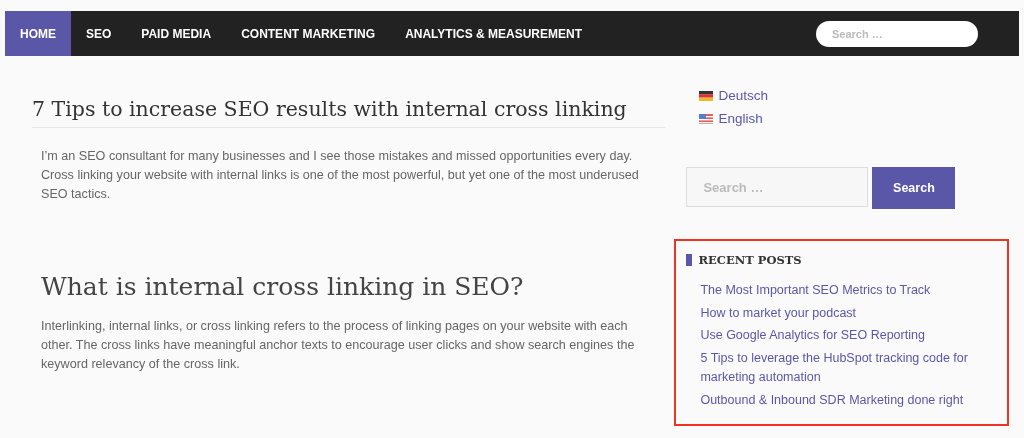  What do you see at coordinates (283, 286) in the screenshot?
I see `section-heading: What is internal cross linking in SEO?` at bounding box center [283, 286].